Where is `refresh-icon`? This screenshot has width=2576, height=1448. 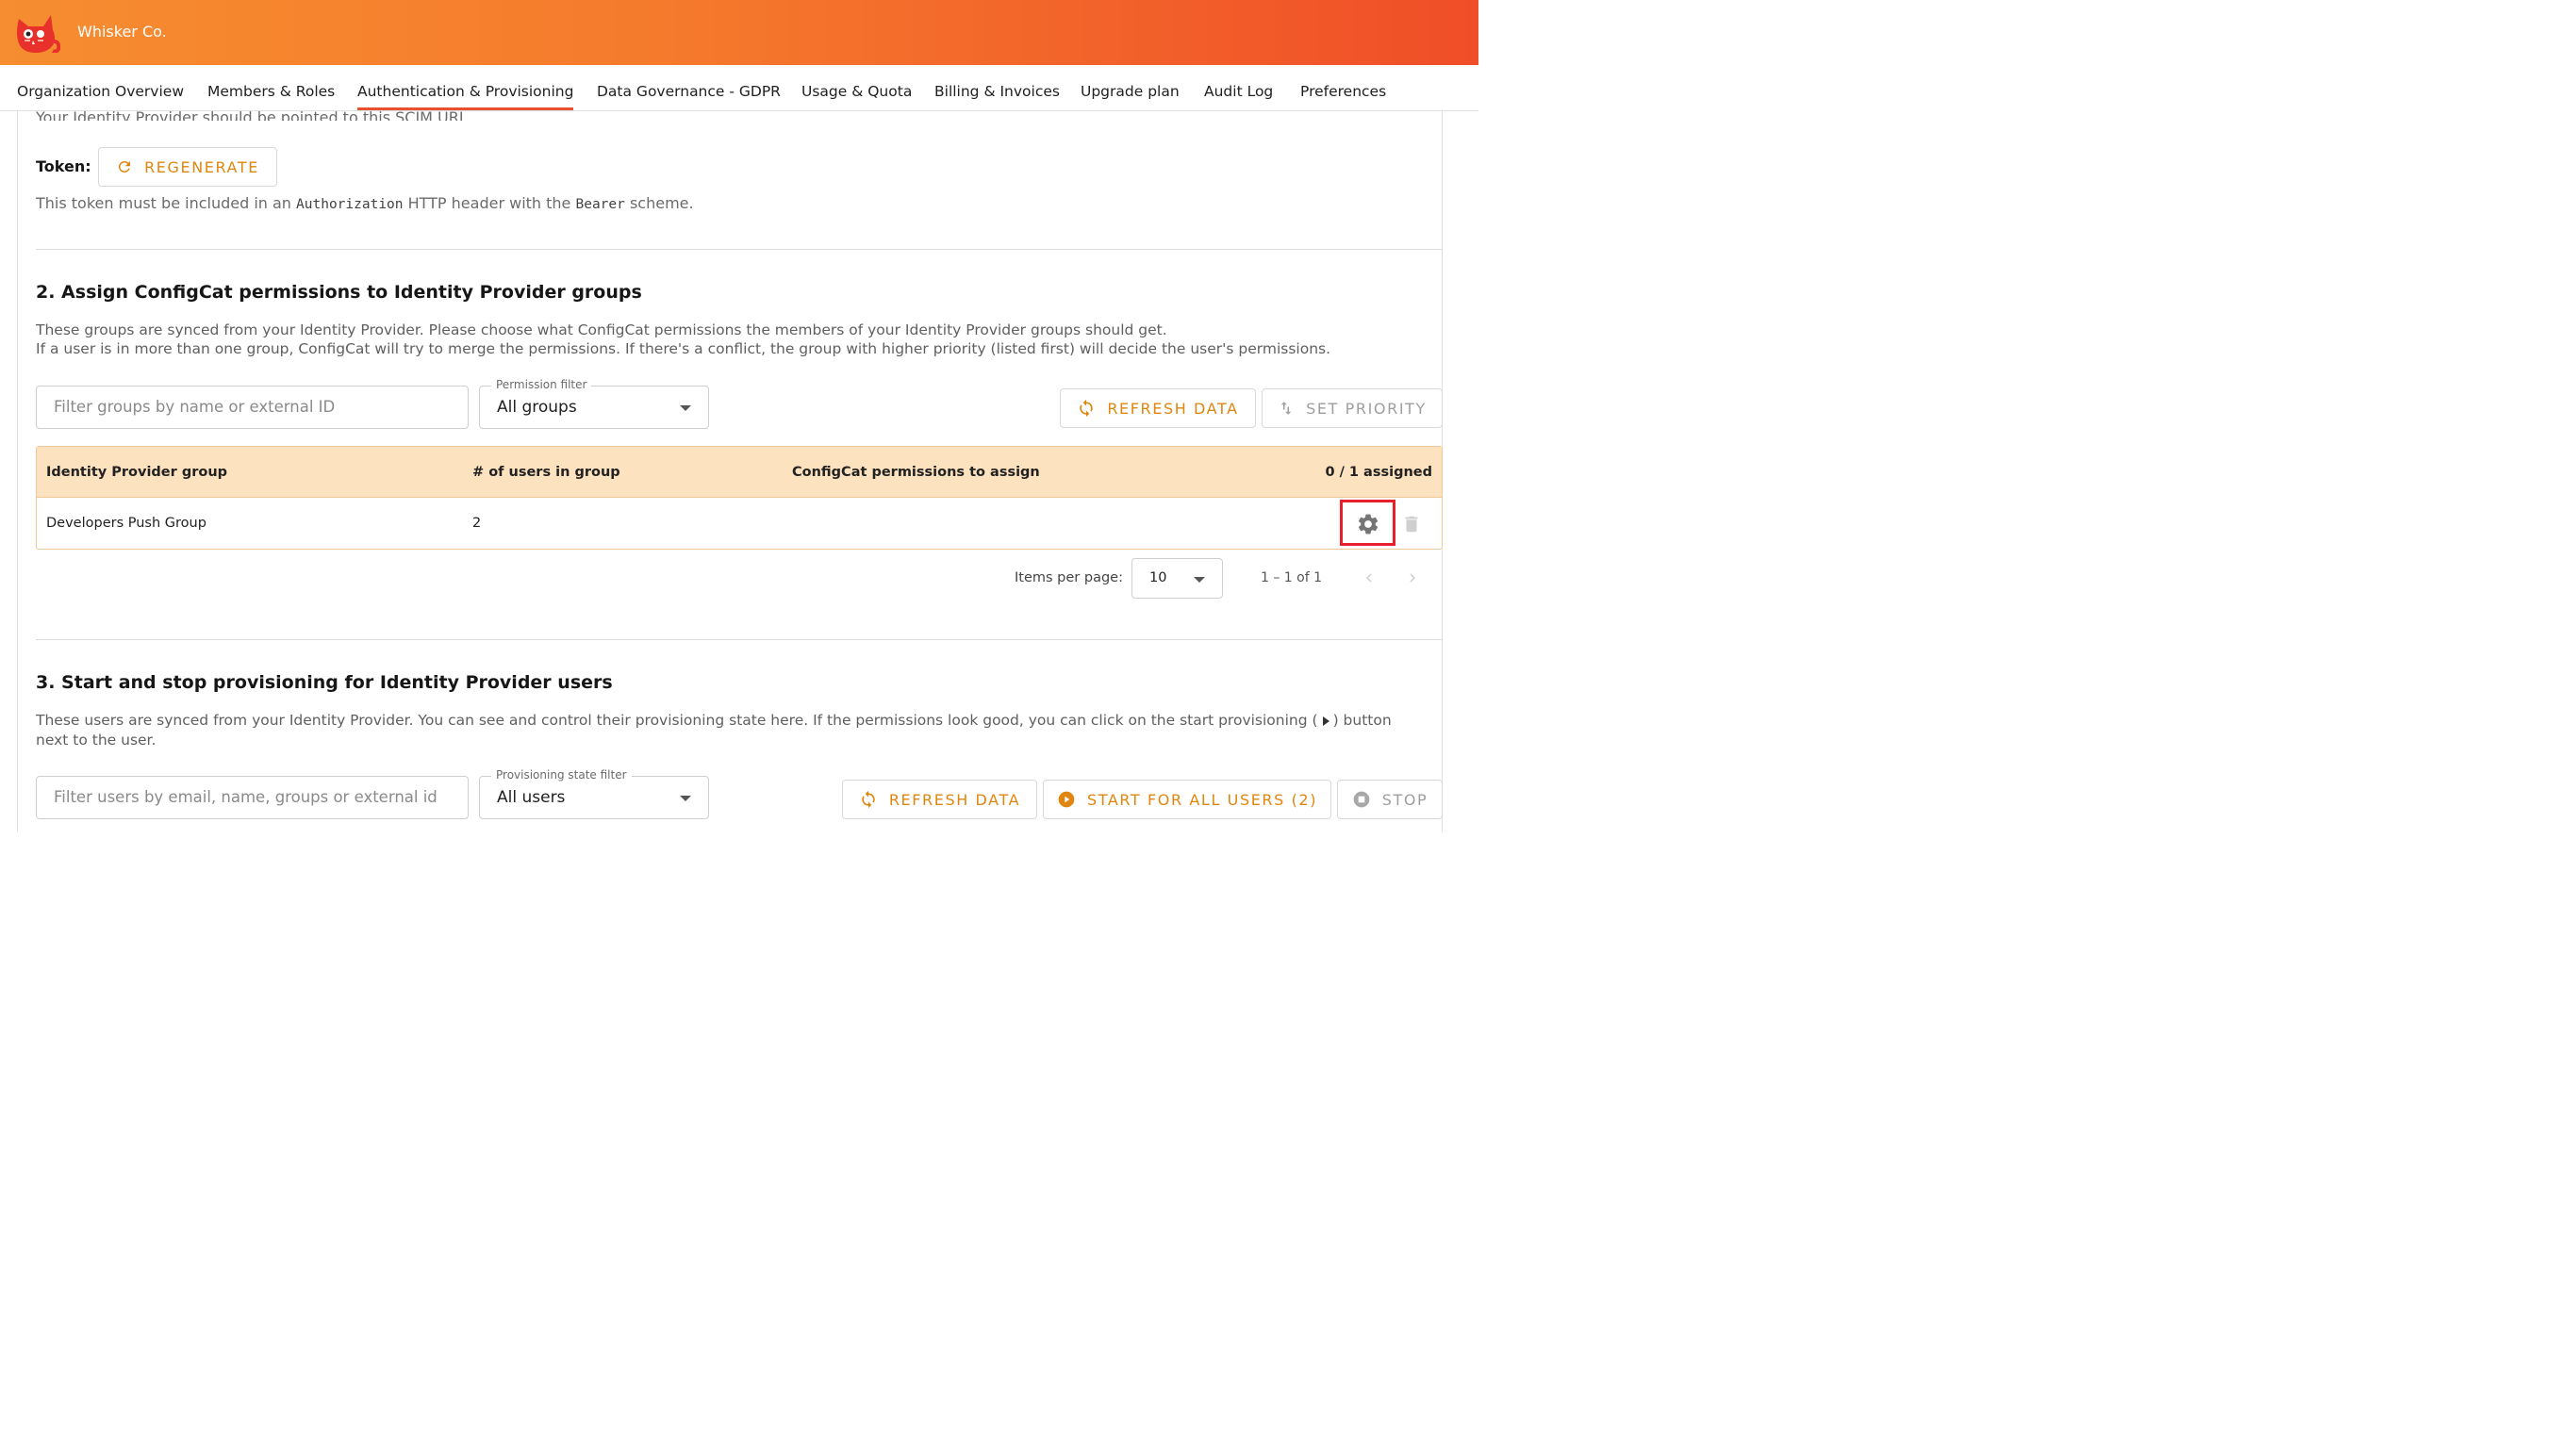 refresh-icon is located at coordinates (125, 166).